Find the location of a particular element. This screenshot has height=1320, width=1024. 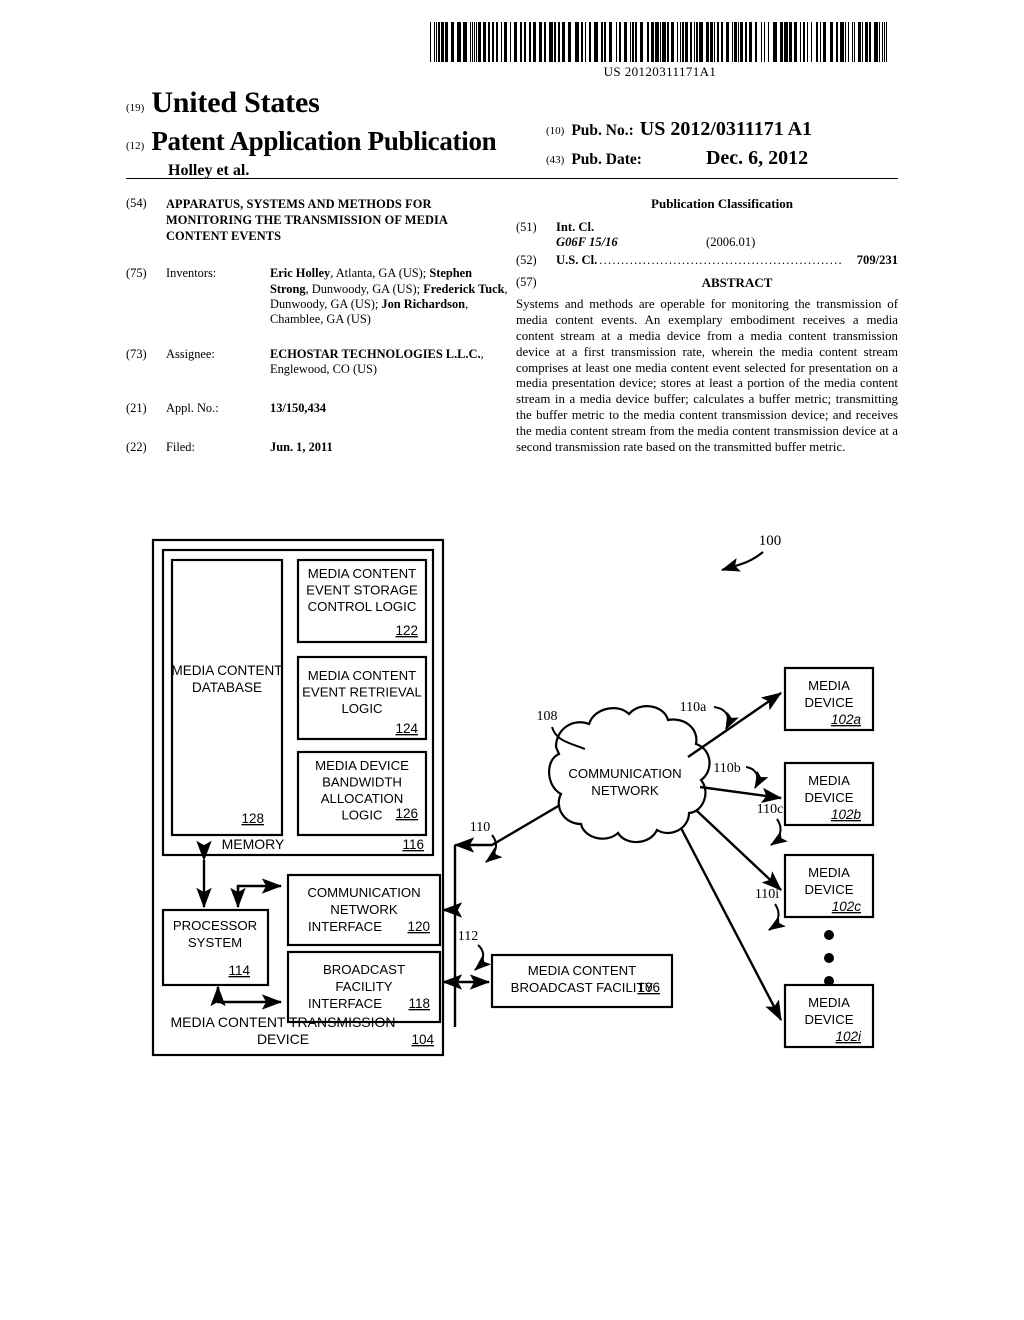

us-cl-label: U.S. Cl. is located at coordinates (577, 259).